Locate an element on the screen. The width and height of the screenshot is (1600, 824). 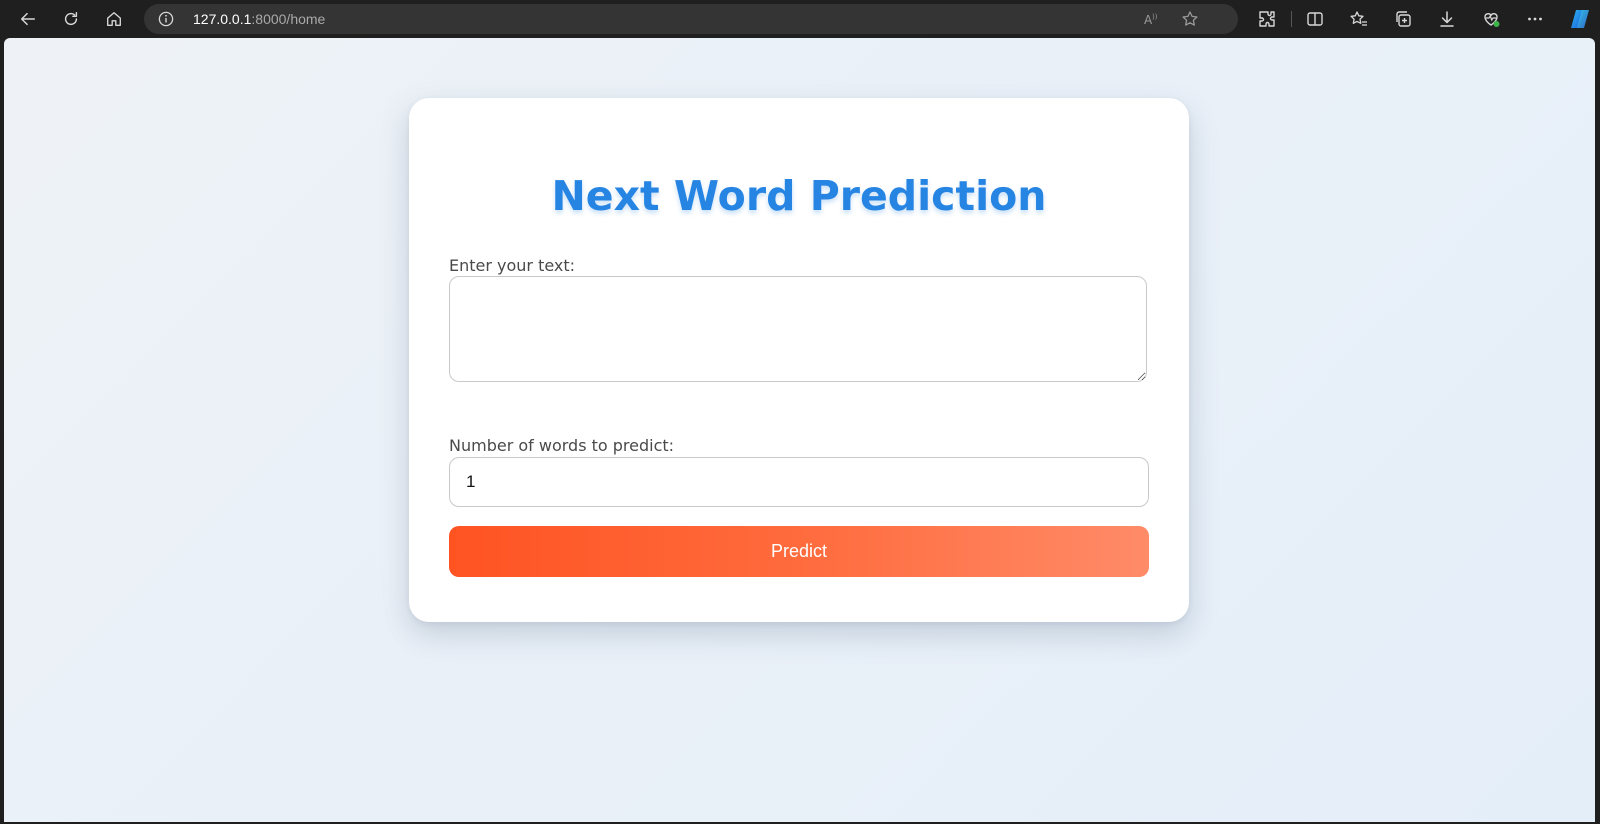
favorites-icon is located at coordinates (1359, 19).